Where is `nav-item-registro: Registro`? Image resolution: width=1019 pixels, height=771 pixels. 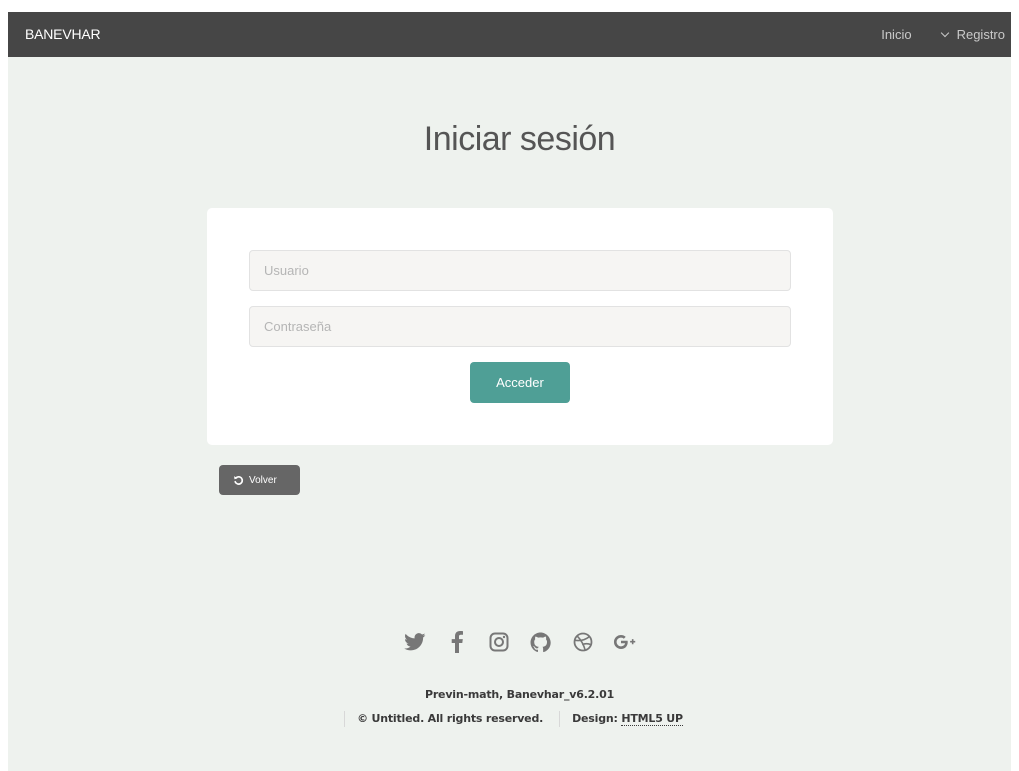
nav-item-registro: Registro is located at coordinates (972, 34).